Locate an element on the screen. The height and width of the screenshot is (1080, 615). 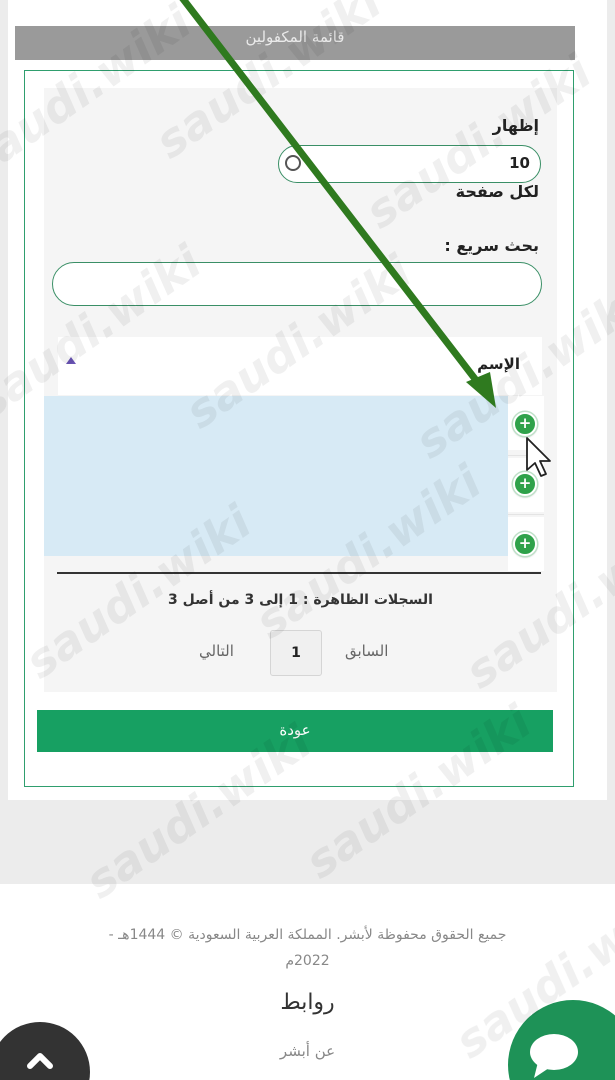
search-input is located at coordinates (297, 284).